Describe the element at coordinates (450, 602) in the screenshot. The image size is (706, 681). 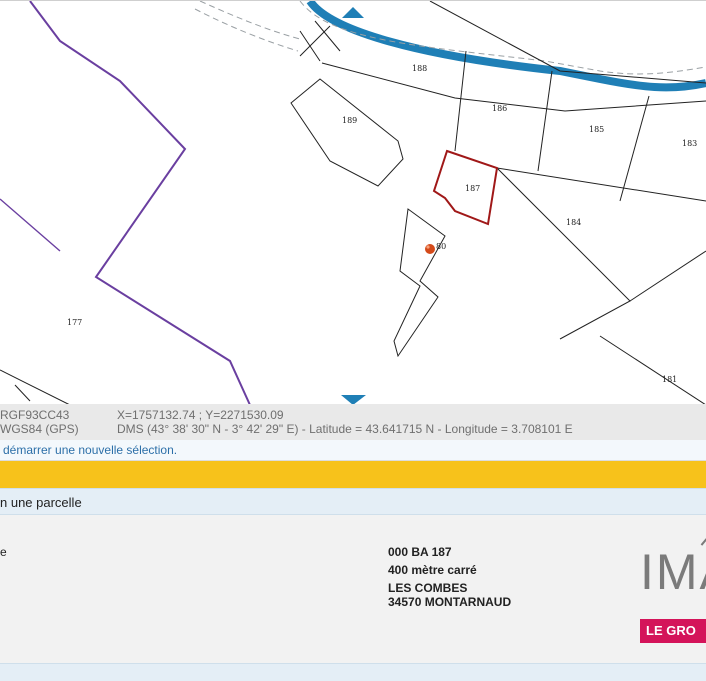
I see `parcel-address: 34570 MONTARNAUD` at that location.